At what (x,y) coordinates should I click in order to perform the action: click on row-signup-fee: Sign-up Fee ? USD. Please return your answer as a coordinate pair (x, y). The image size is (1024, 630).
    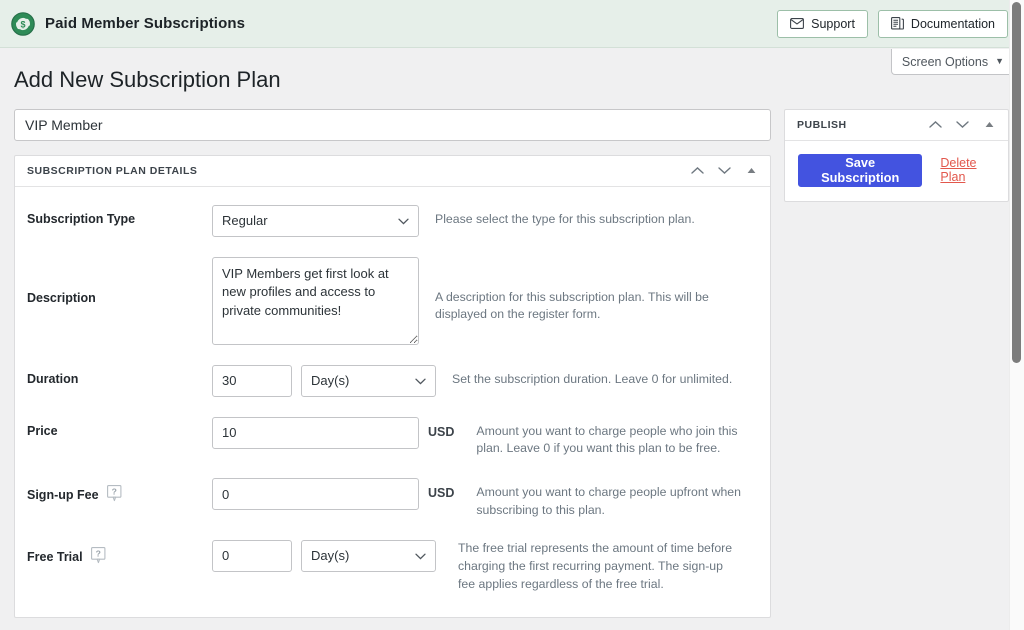
    Looking at the image, I should click on (392, 499).